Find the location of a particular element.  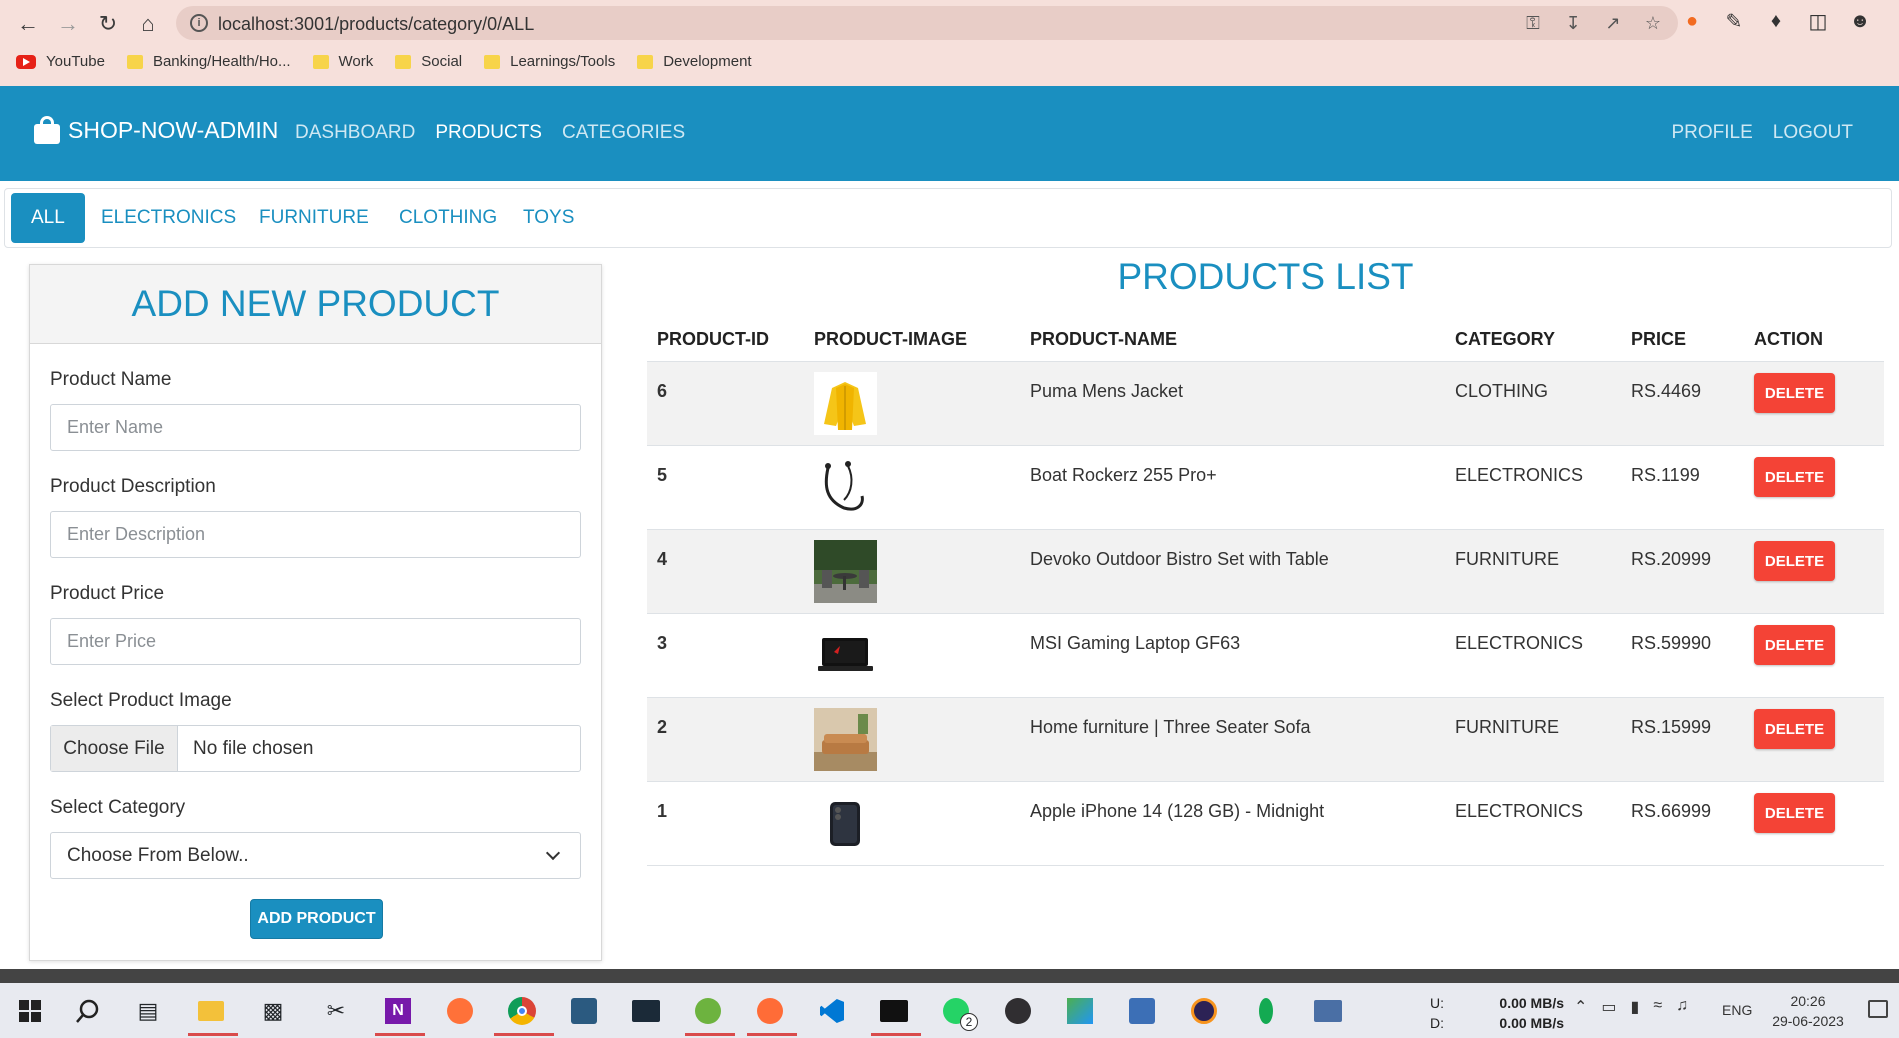

windows-start-icon is located at coordinates (30, 1011).